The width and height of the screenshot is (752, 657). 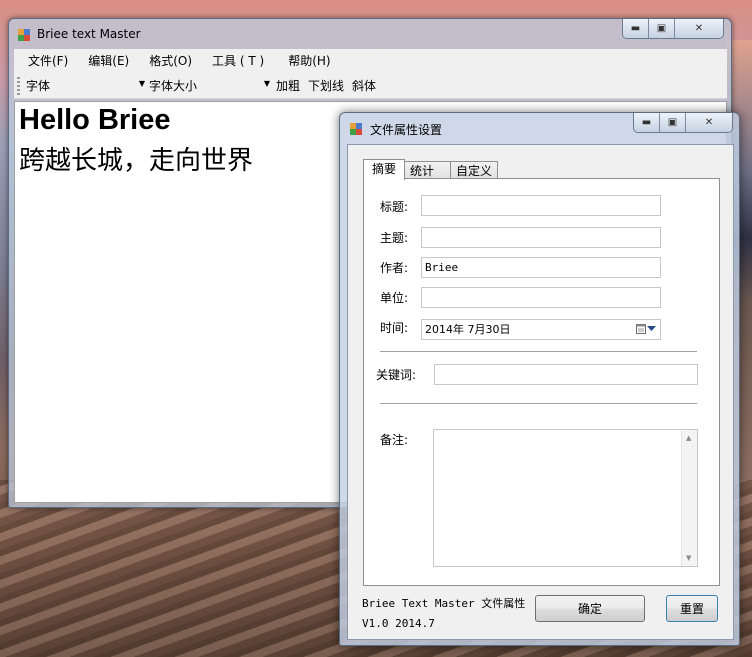 I want to click on subject-field, so click(x=541, y=237).